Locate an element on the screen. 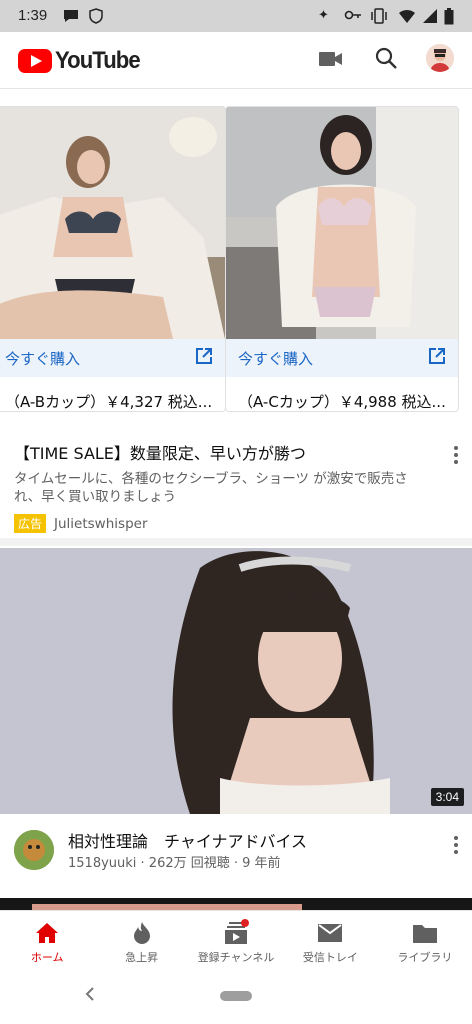 The width and height of the screenshot is (472, 1024). system-navigation-bar is located at coordinates (236, 996).